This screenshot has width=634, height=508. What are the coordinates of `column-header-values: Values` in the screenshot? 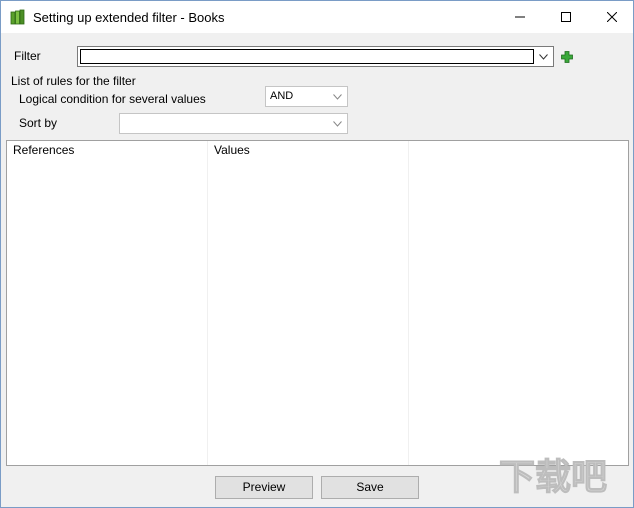 It's located at (308, 150).